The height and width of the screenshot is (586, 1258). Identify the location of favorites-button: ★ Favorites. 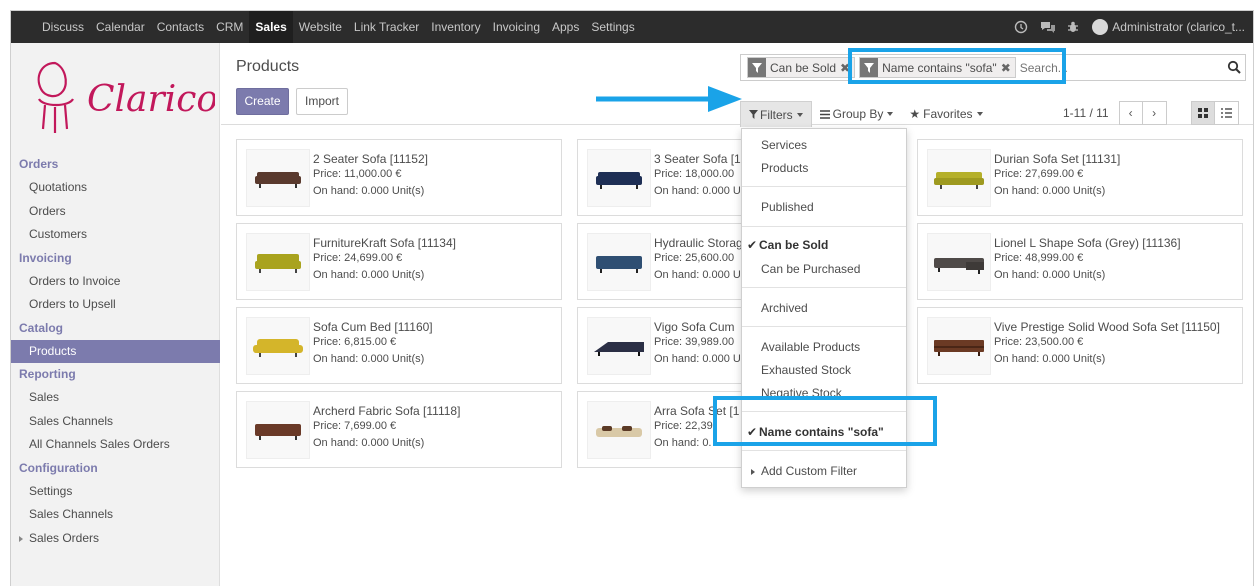
(945, 114).